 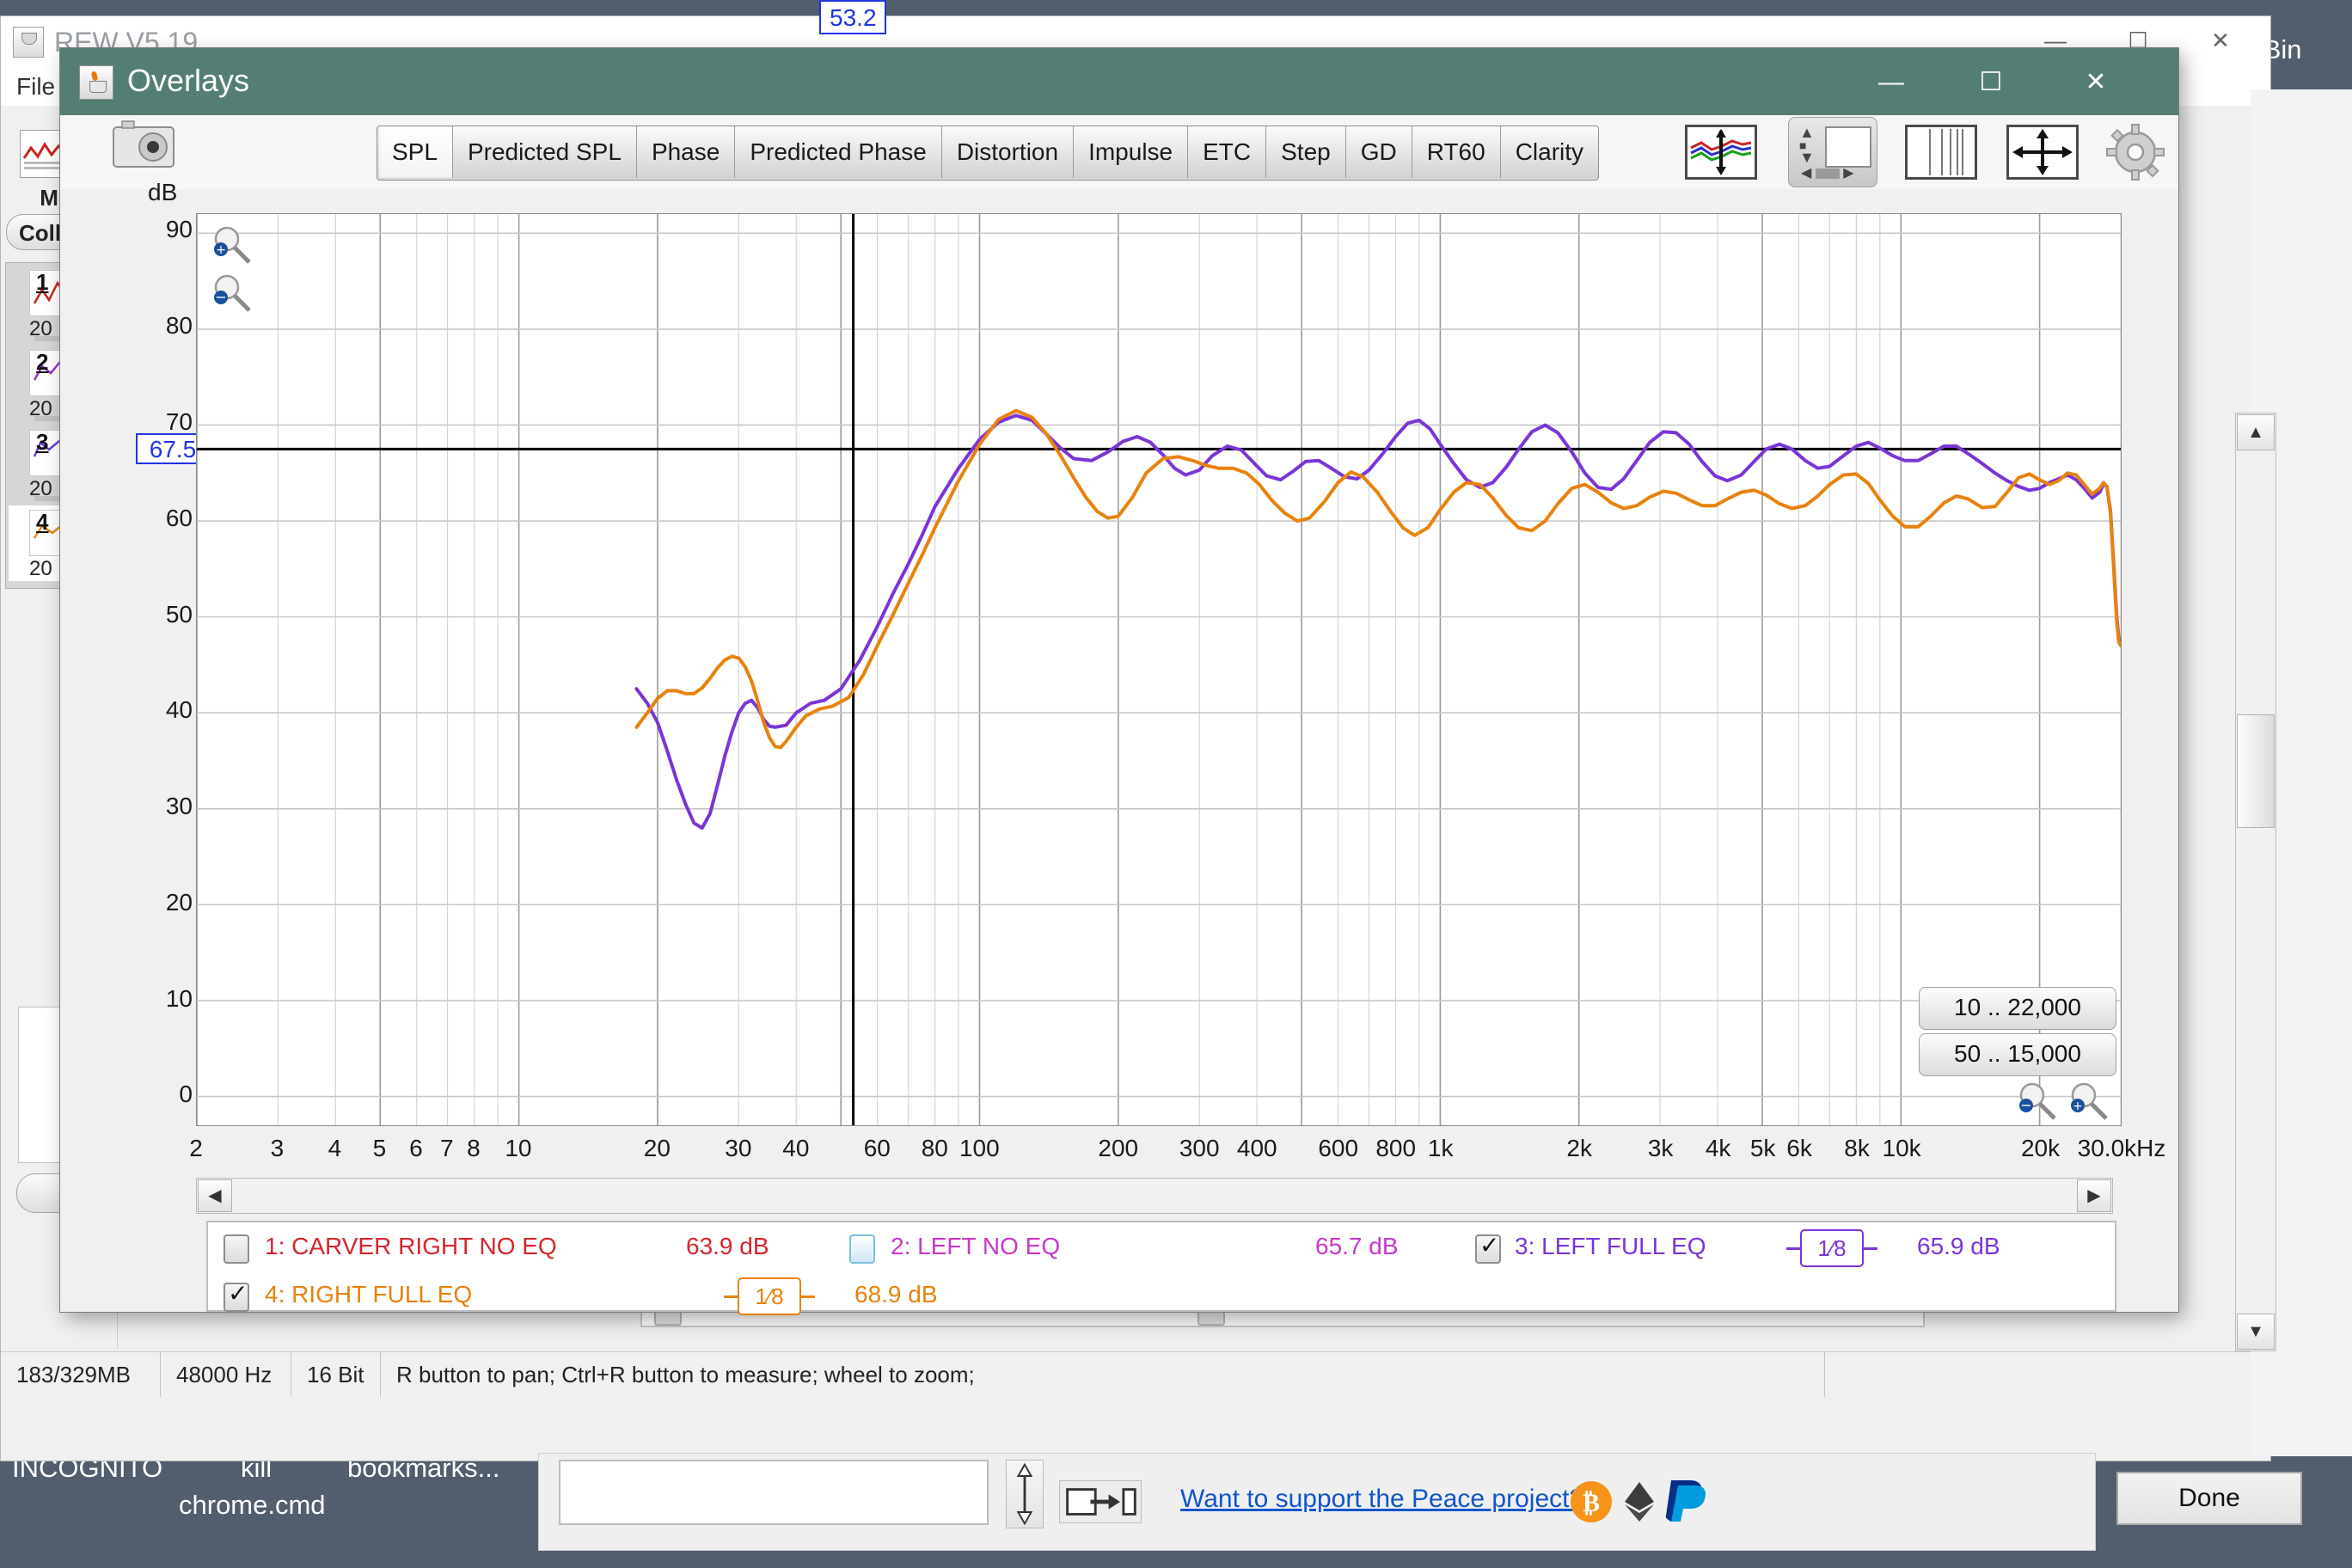 What do you see at coordinates (416, 1148) in the screenshot?
I see `x-tick-6: 6` at bounding box center [416, 1148].